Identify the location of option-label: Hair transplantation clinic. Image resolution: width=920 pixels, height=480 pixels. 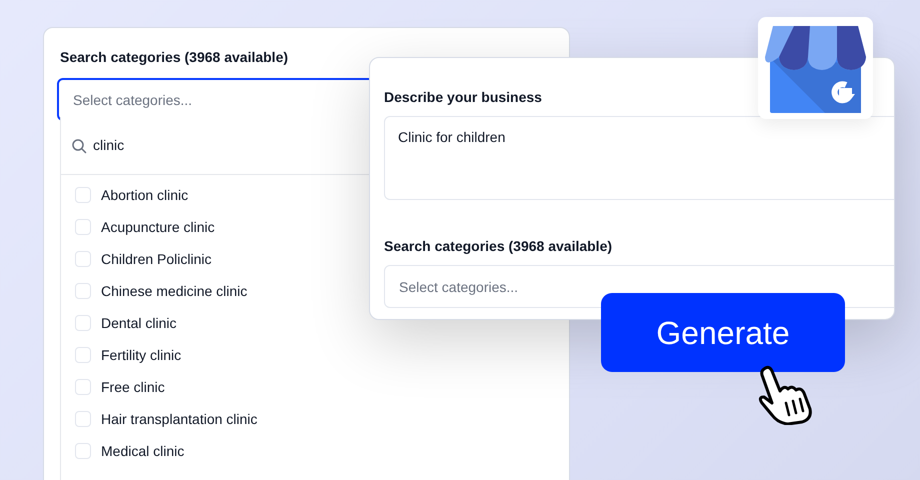
(179, 419).